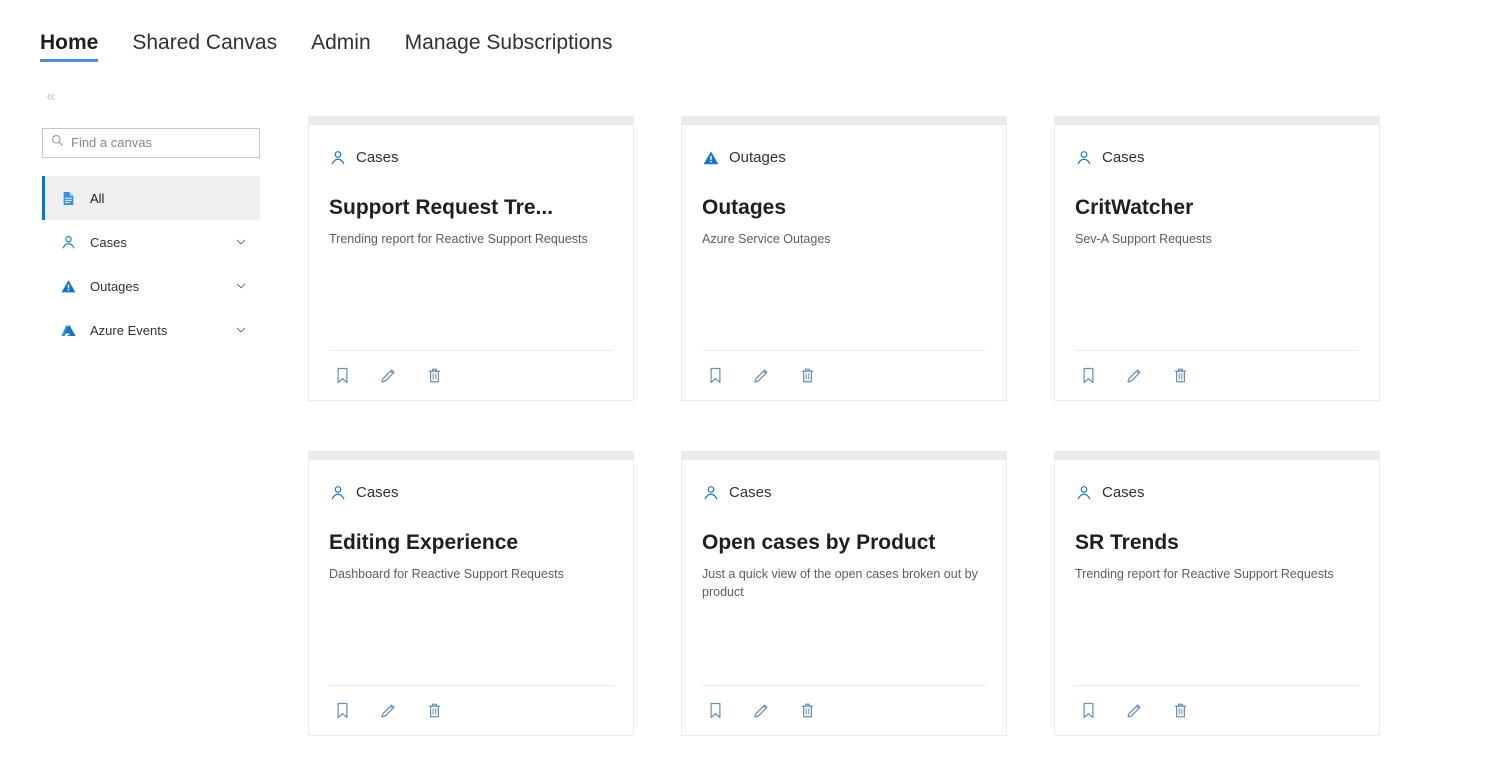 This screenshot has height=780, width=1500. Describe the element at coordinates (151, 286) in the screenshot. I see `sidebar-item-outages: Outages` at that location.